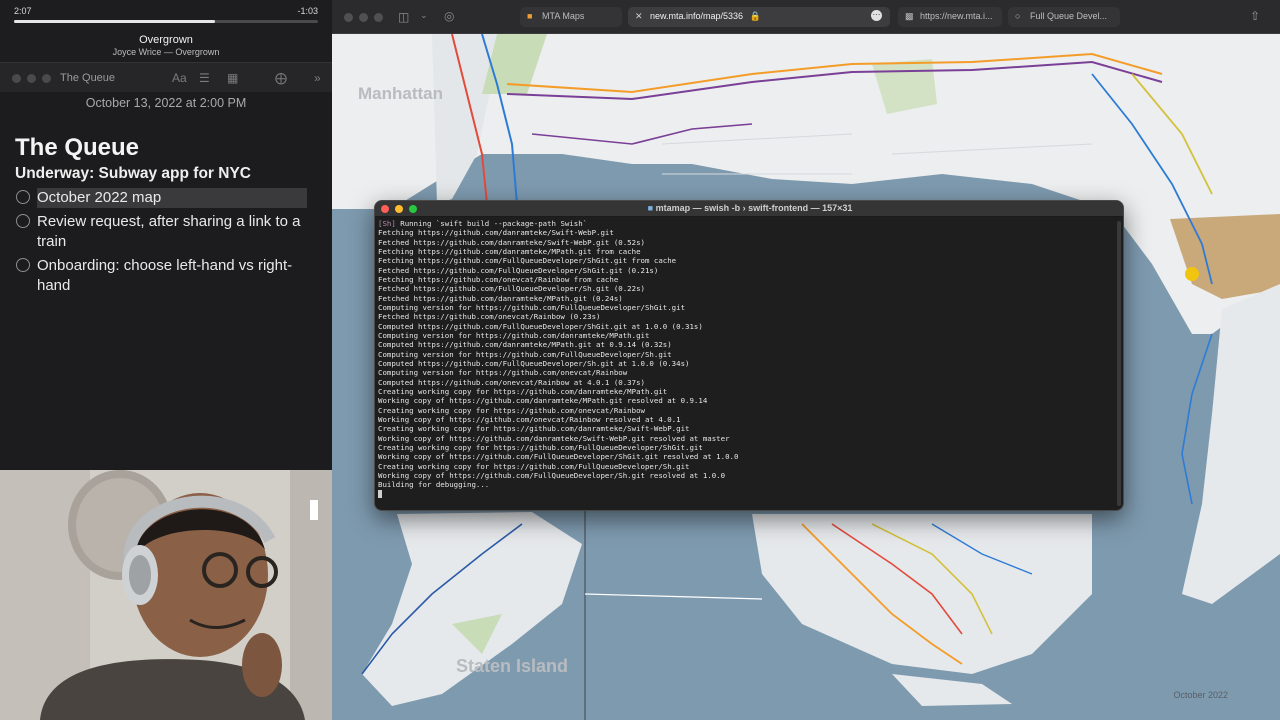  Describe the element at coordinates (232, 78) in the screenshot. I see `table-icon: ▦` at that location.